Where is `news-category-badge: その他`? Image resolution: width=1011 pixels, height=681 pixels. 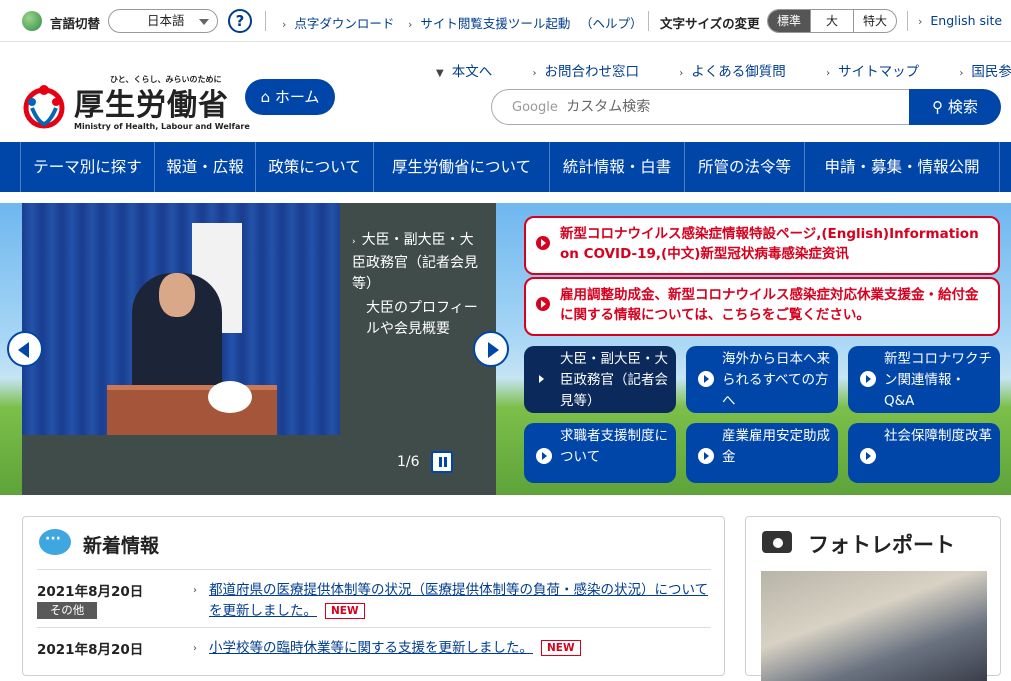 news-category-badge: その他 is located at coordinates (67, 610).